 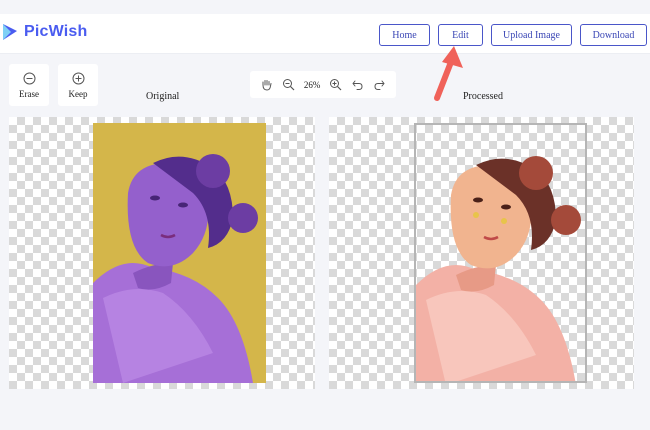 I want to click on original-caption: Original, so click(x=163, y=96).